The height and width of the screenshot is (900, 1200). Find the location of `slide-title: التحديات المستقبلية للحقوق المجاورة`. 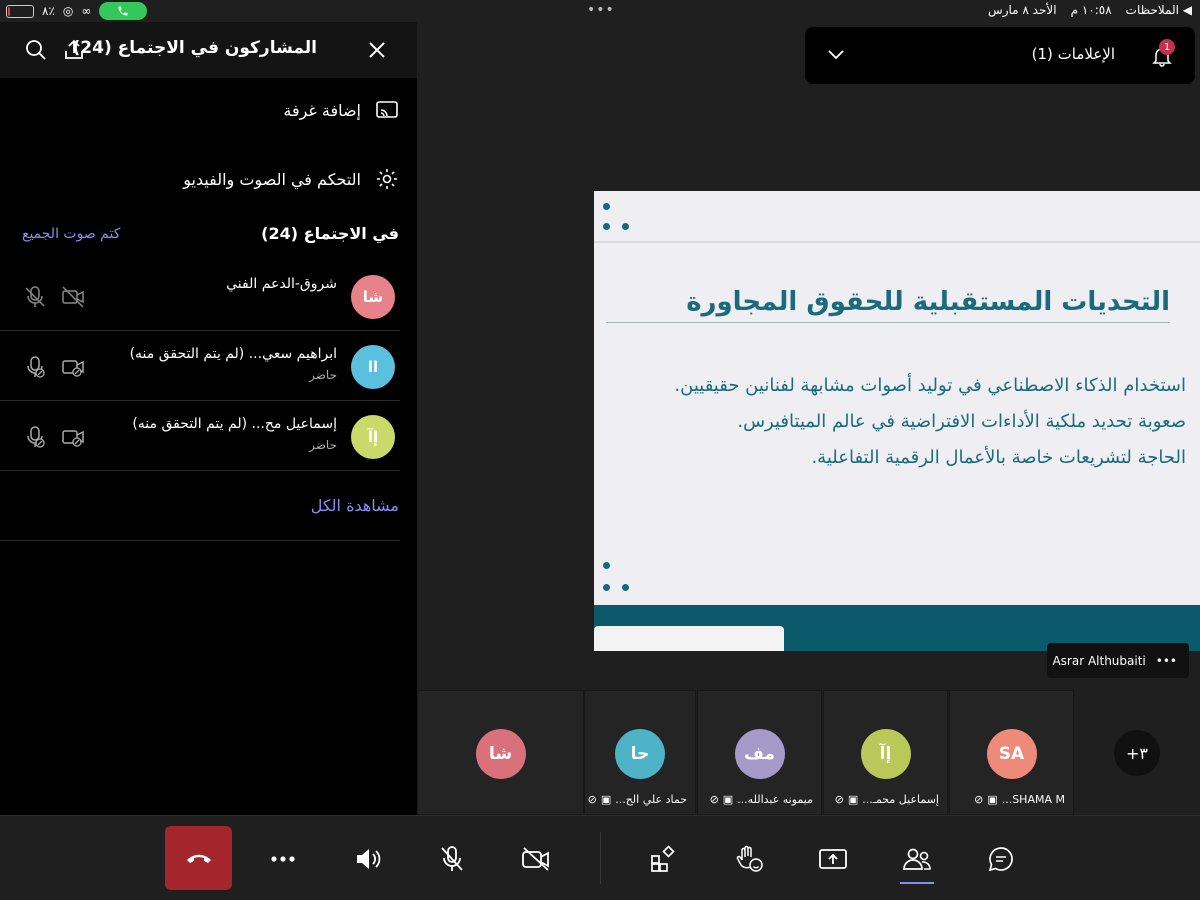

slide-title: التحديات المستقبلية للحقوق المجاورة is located at coordinates (928, 302).